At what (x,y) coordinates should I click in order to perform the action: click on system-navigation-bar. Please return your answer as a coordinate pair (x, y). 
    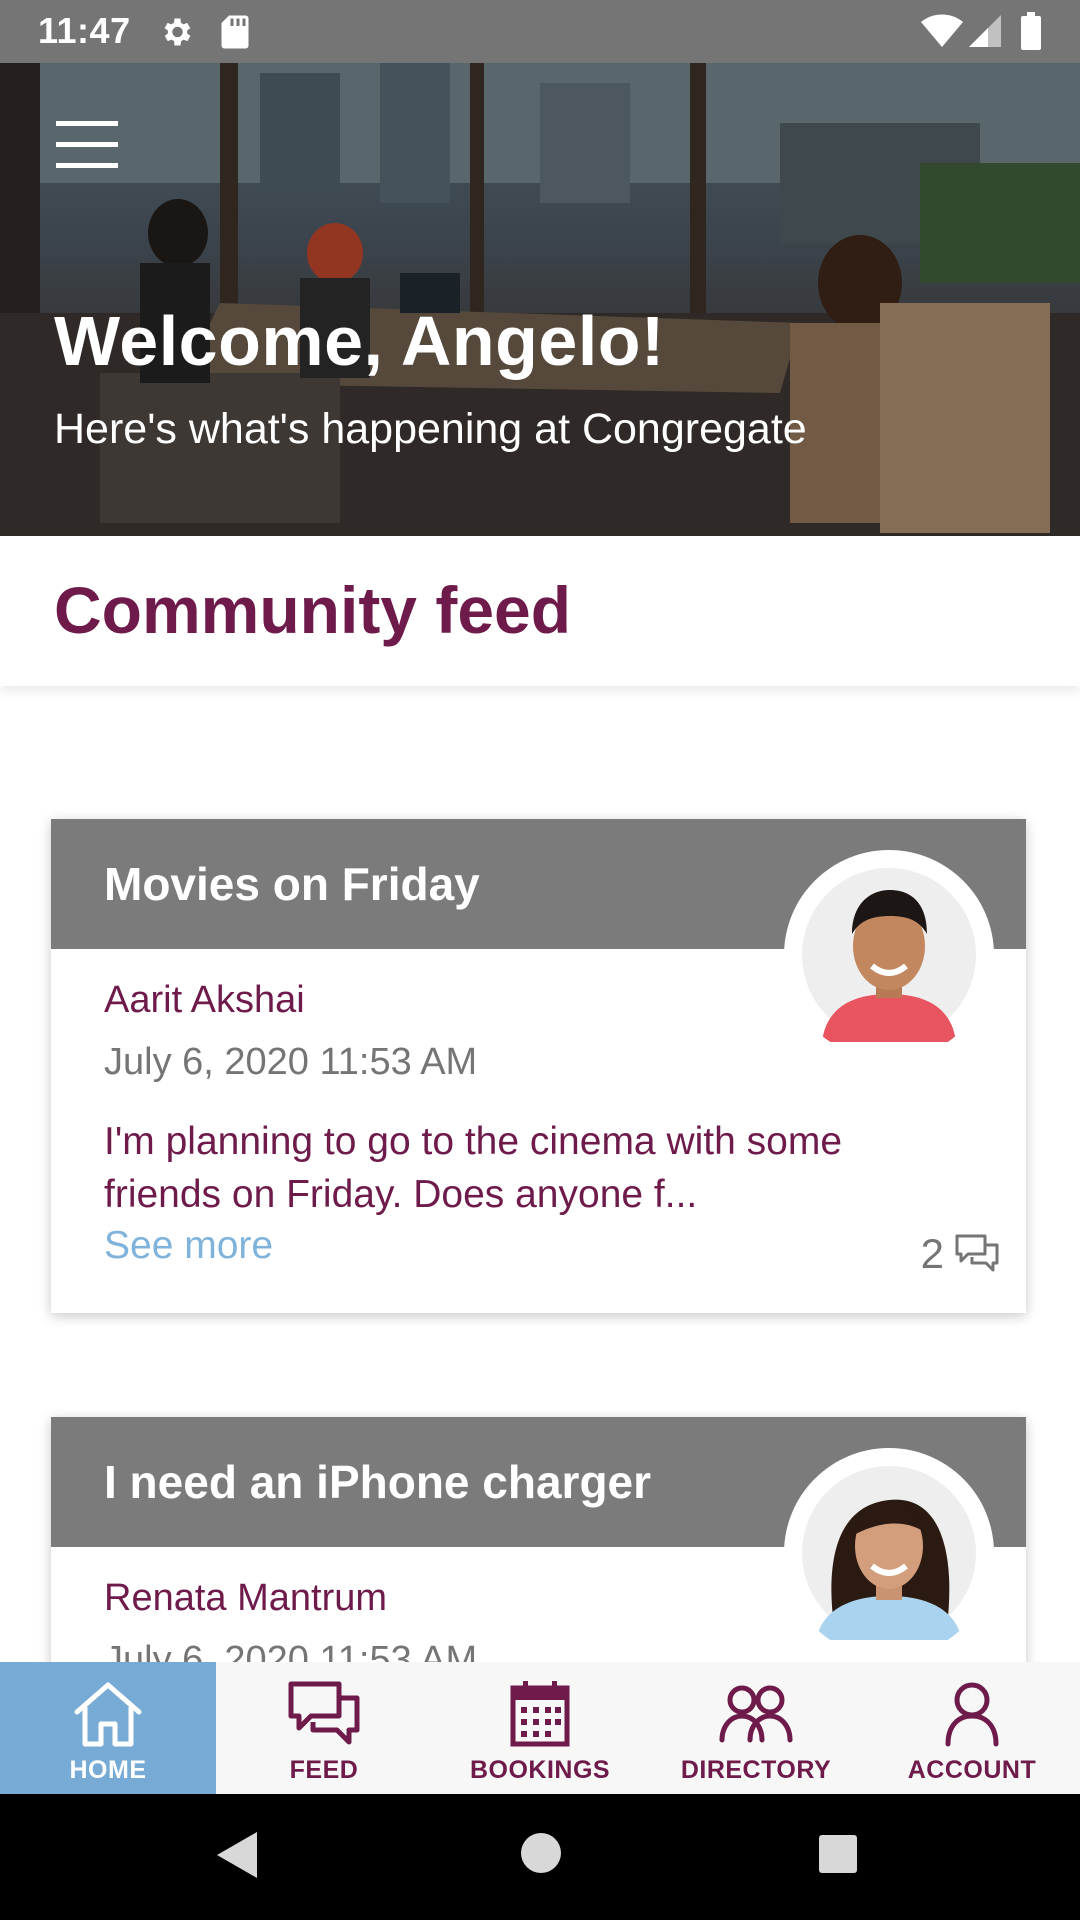
    Looking at the image, I should click on (540, 1857).